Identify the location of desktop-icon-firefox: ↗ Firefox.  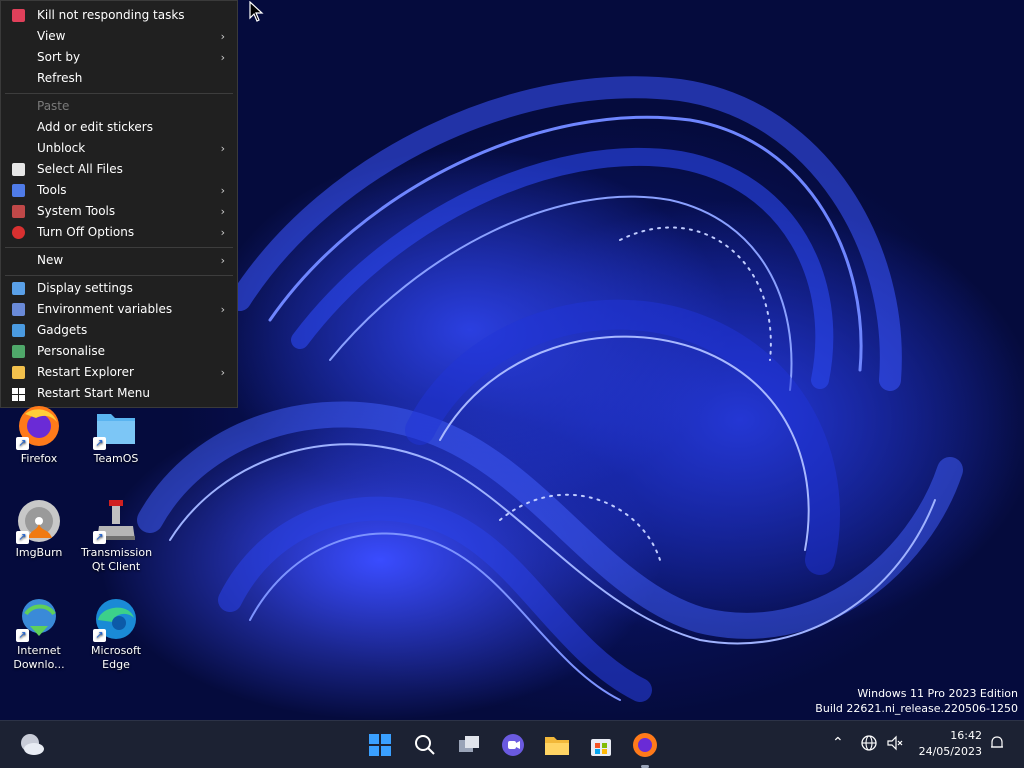
(39, 435).